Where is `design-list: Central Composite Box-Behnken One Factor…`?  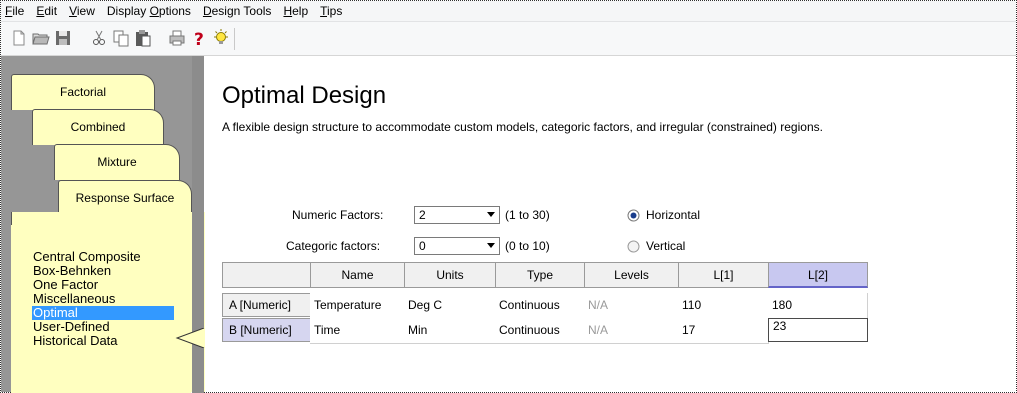
design-list: Central Composite Box-Behnken One Factor… is located at coordinates (107, 299).